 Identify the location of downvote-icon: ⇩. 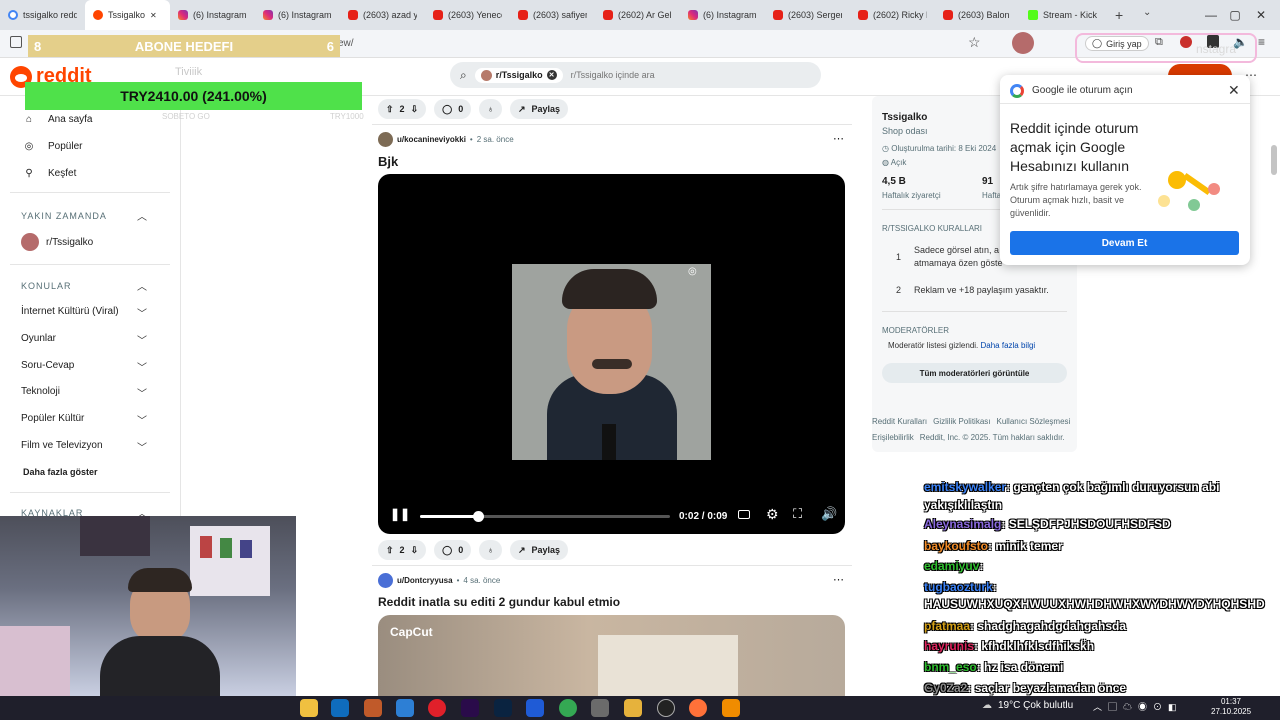
(415, 550).